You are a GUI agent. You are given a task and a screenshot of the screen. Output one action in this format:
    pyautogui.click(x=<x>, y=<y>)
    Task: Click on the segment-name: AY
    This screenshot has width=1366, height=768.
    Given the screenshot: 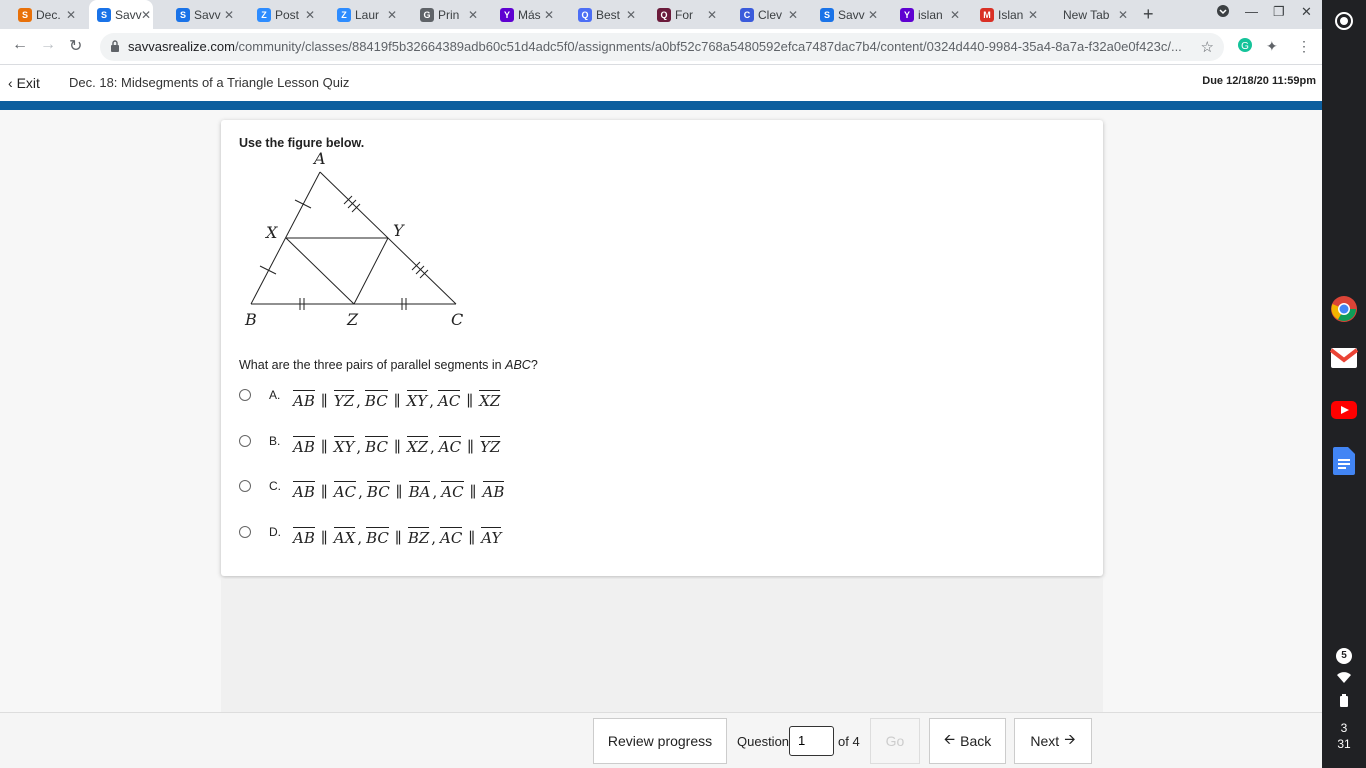 What is the action you would take?
    pyautogui.click(x=491, y=537)
    